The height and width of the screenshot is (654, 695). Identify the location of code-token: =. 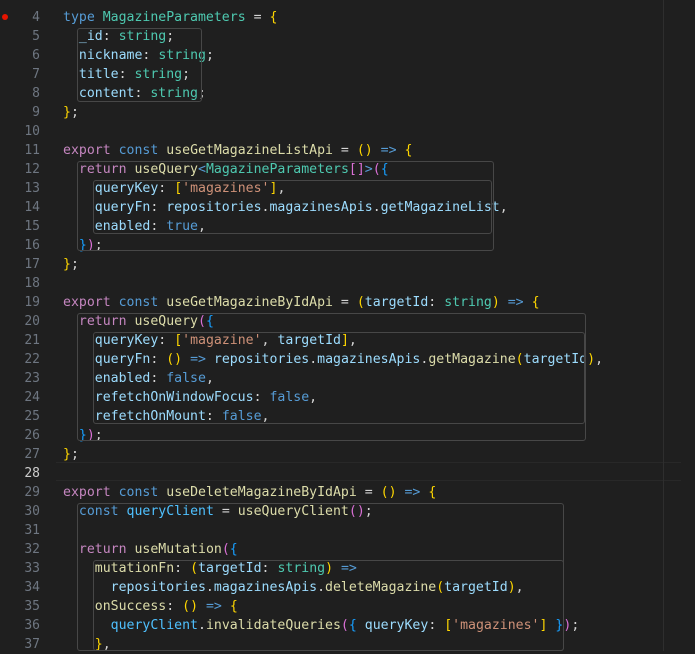
(257, 17).